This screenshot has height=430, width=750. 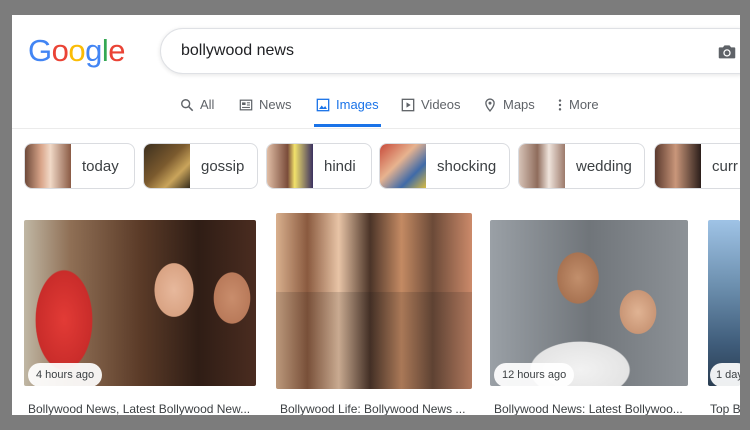 I want to click on chip-curr: curr, so click(x=697, y=166).